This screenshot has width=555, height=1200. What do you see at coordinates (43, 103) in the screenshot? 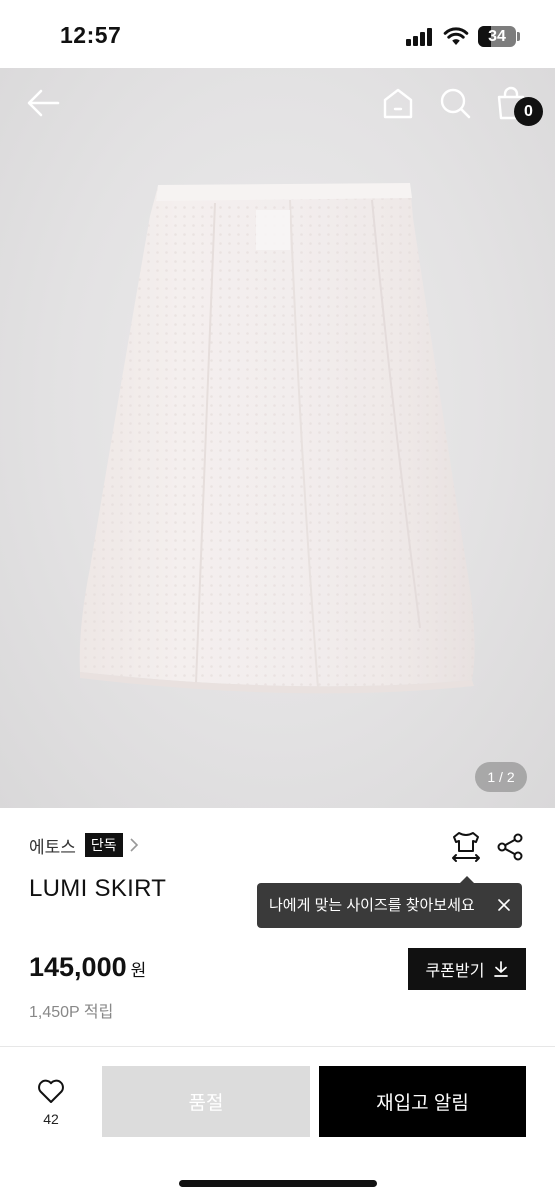
I see `back-arrow-icon` at bounding box center [43, 103].